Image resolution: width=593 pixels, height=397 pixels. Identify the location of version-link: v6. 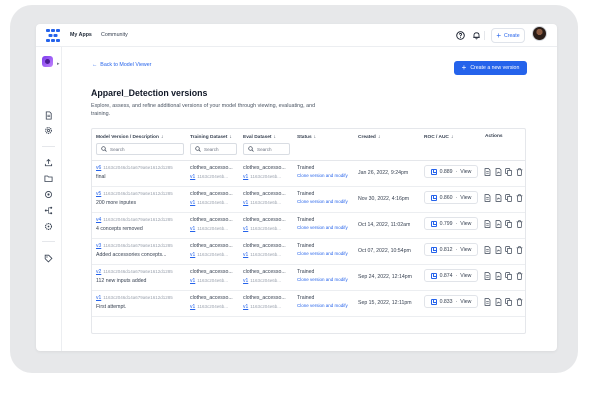
(98, 168).